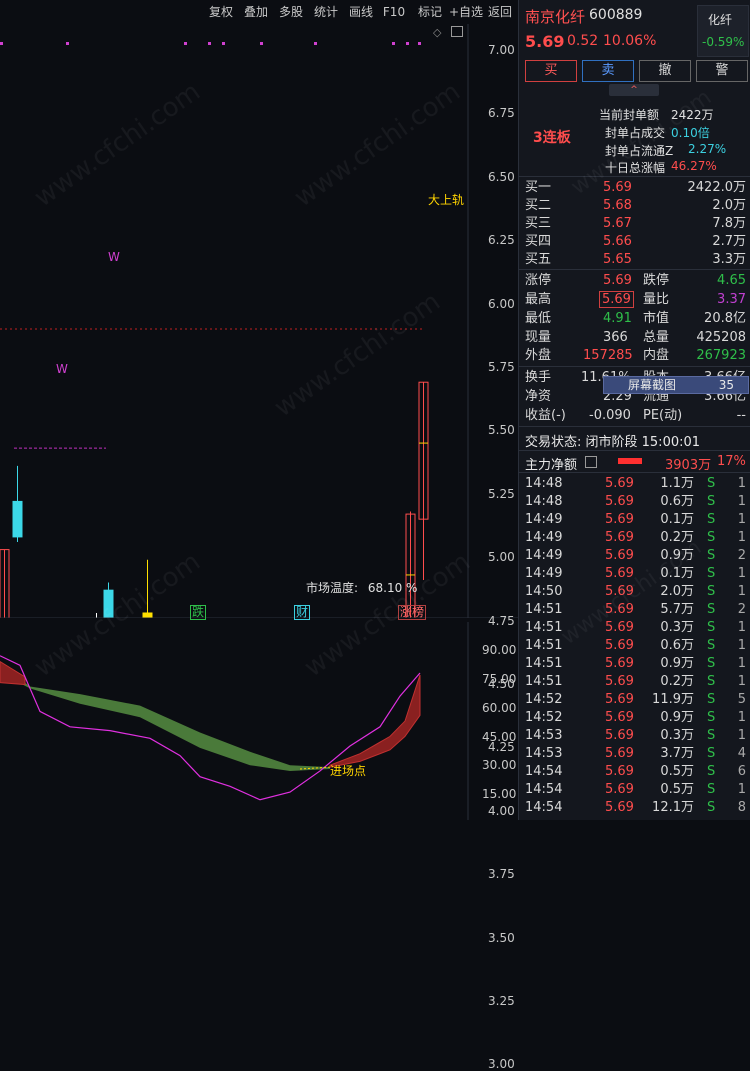 The height and width of the screenshot is (1071, 750). Describe the element at coordinates (499, 650) in the screenshot. I see `indicator-axis-tick: 90.00` at that location.